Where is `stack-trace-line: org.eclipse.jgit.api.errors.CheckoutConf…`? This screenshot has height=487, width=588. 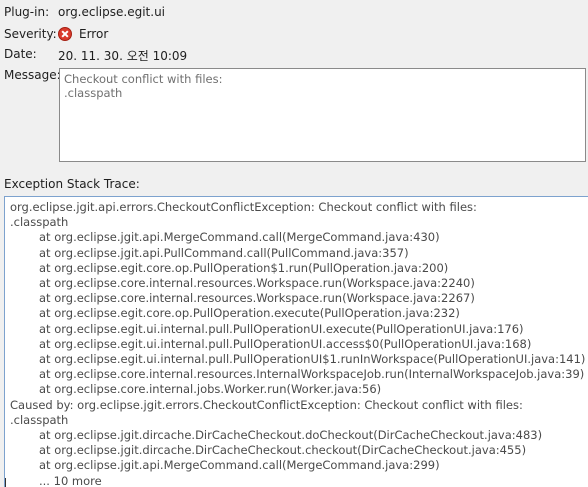 stack-trace-line: org.eclipse.jgit.api.errors.CheckoutConf… is located at coordinates (243, 207).